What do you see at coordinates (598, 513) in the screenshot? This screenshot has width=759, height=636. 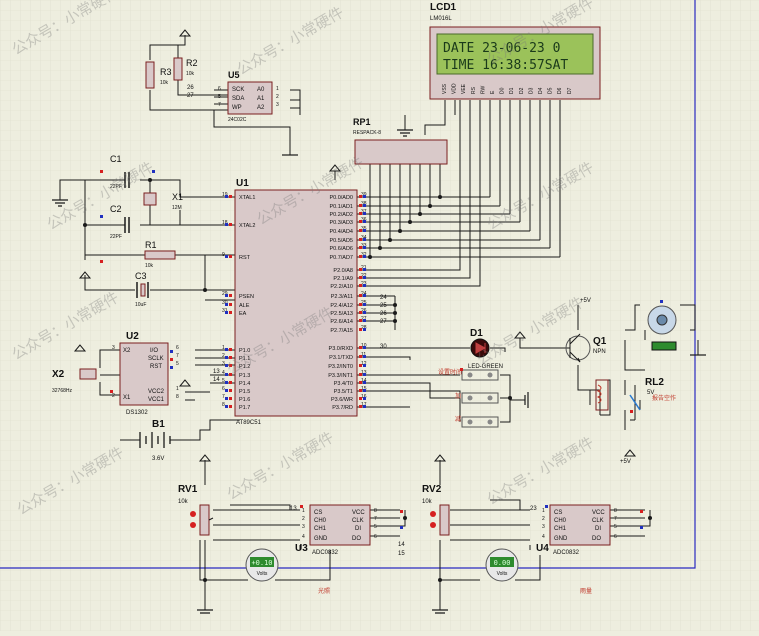 I see `u4-pin-vcc: VCC` at bounding box center [598, 513].